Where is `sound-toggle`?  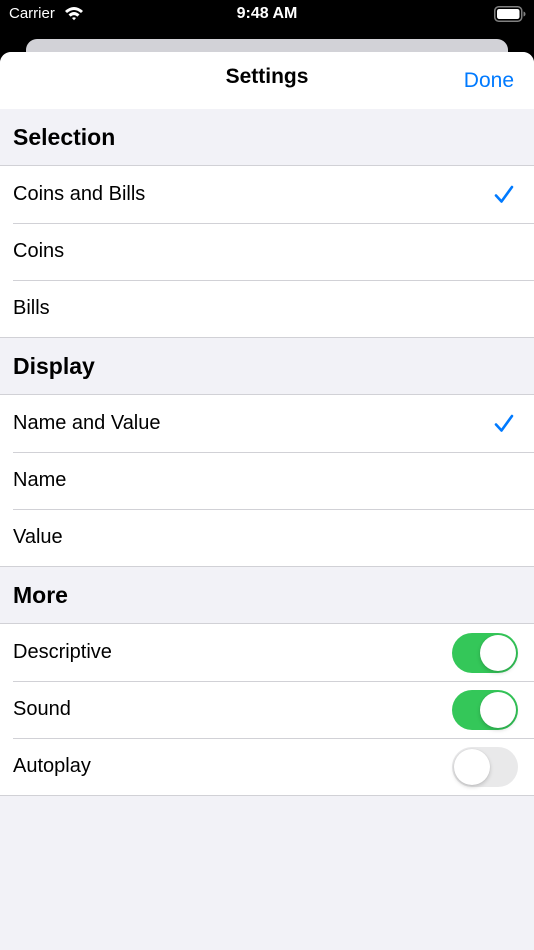 sound-toggle is located at coordinates (485, 709).